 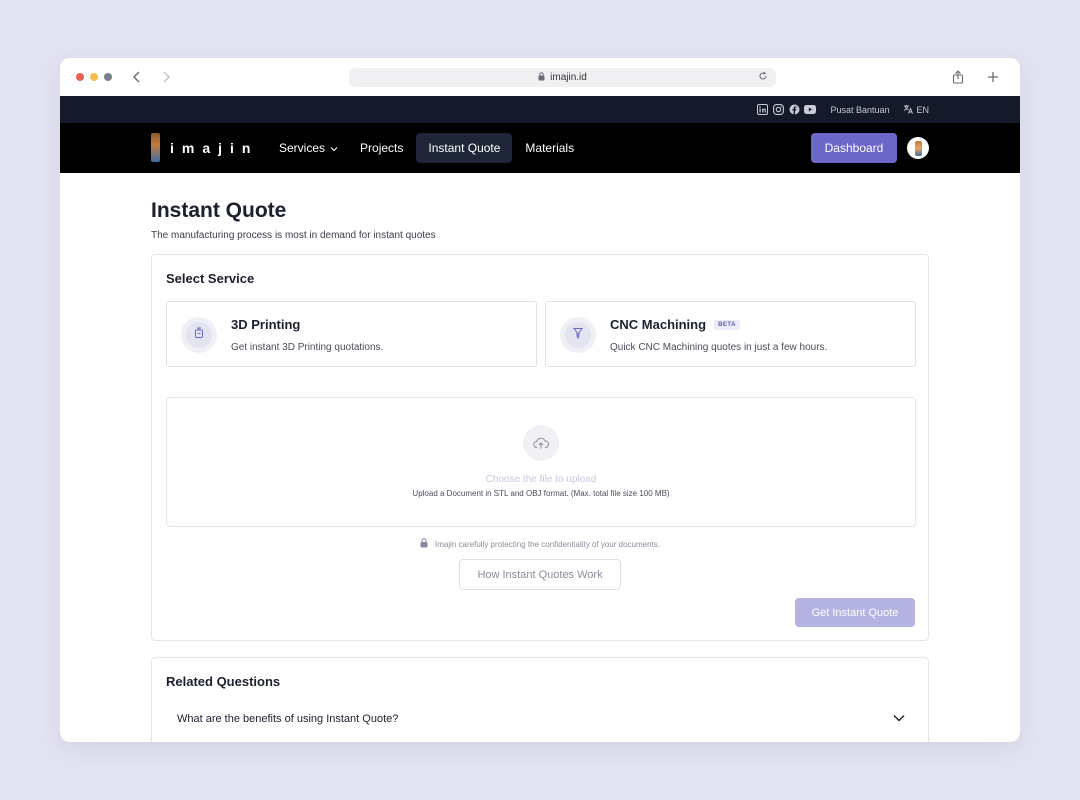 I want to click on 3d-printer-icon, so click(x=199, y=335).